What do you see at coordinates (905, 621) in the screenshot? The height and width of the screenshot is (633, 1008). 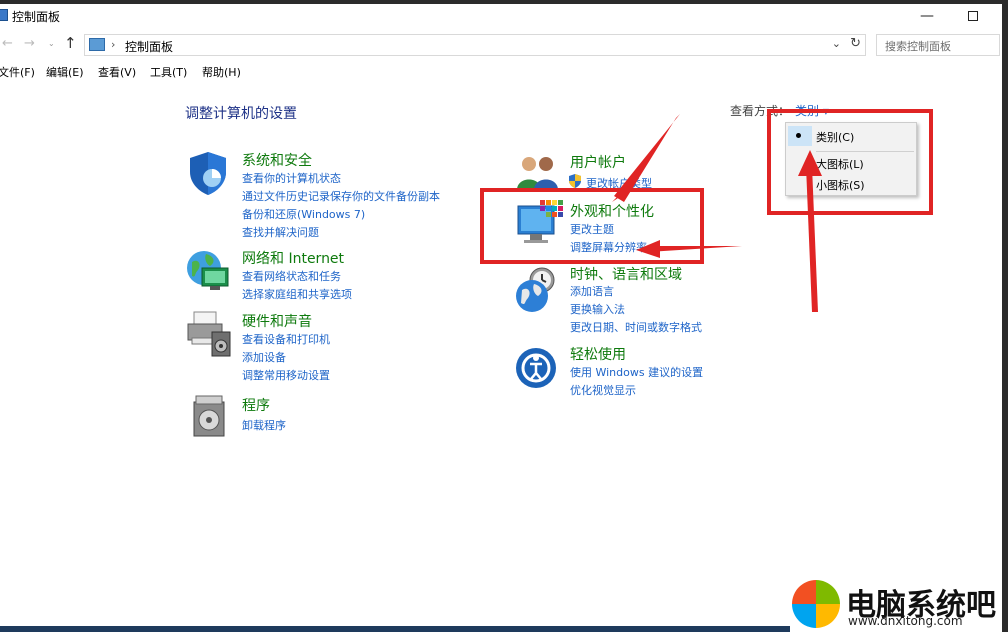 I see `watermark-url: www.dnxitong.com` at bounding box center [905, 621].